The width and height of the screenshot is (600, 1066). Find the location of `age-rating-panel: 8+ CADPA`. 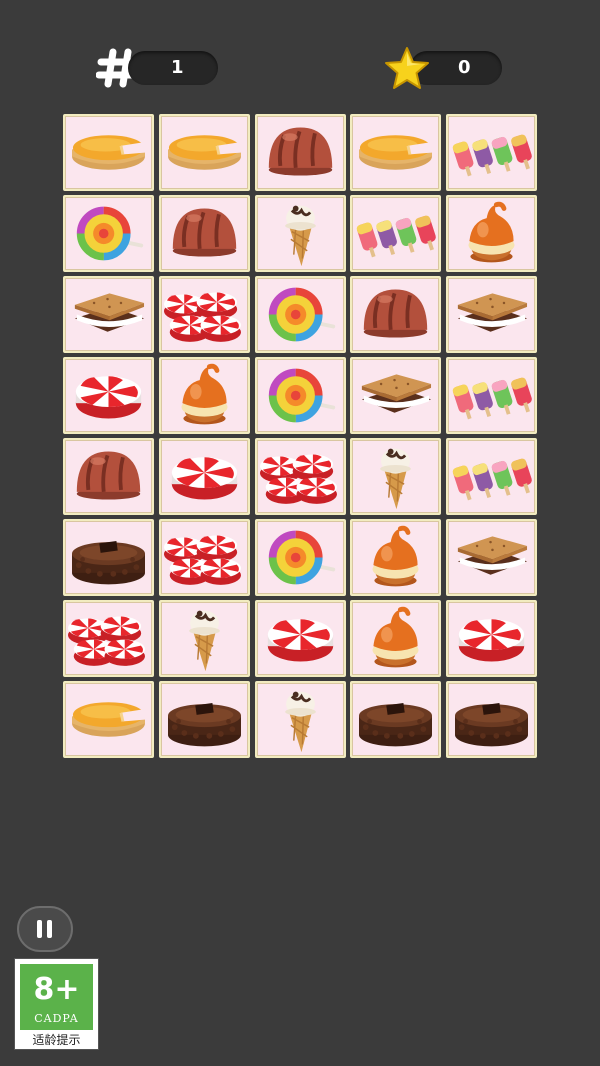

age-rating-panel: 8+ CADPA is located at coordinates (56, 997).